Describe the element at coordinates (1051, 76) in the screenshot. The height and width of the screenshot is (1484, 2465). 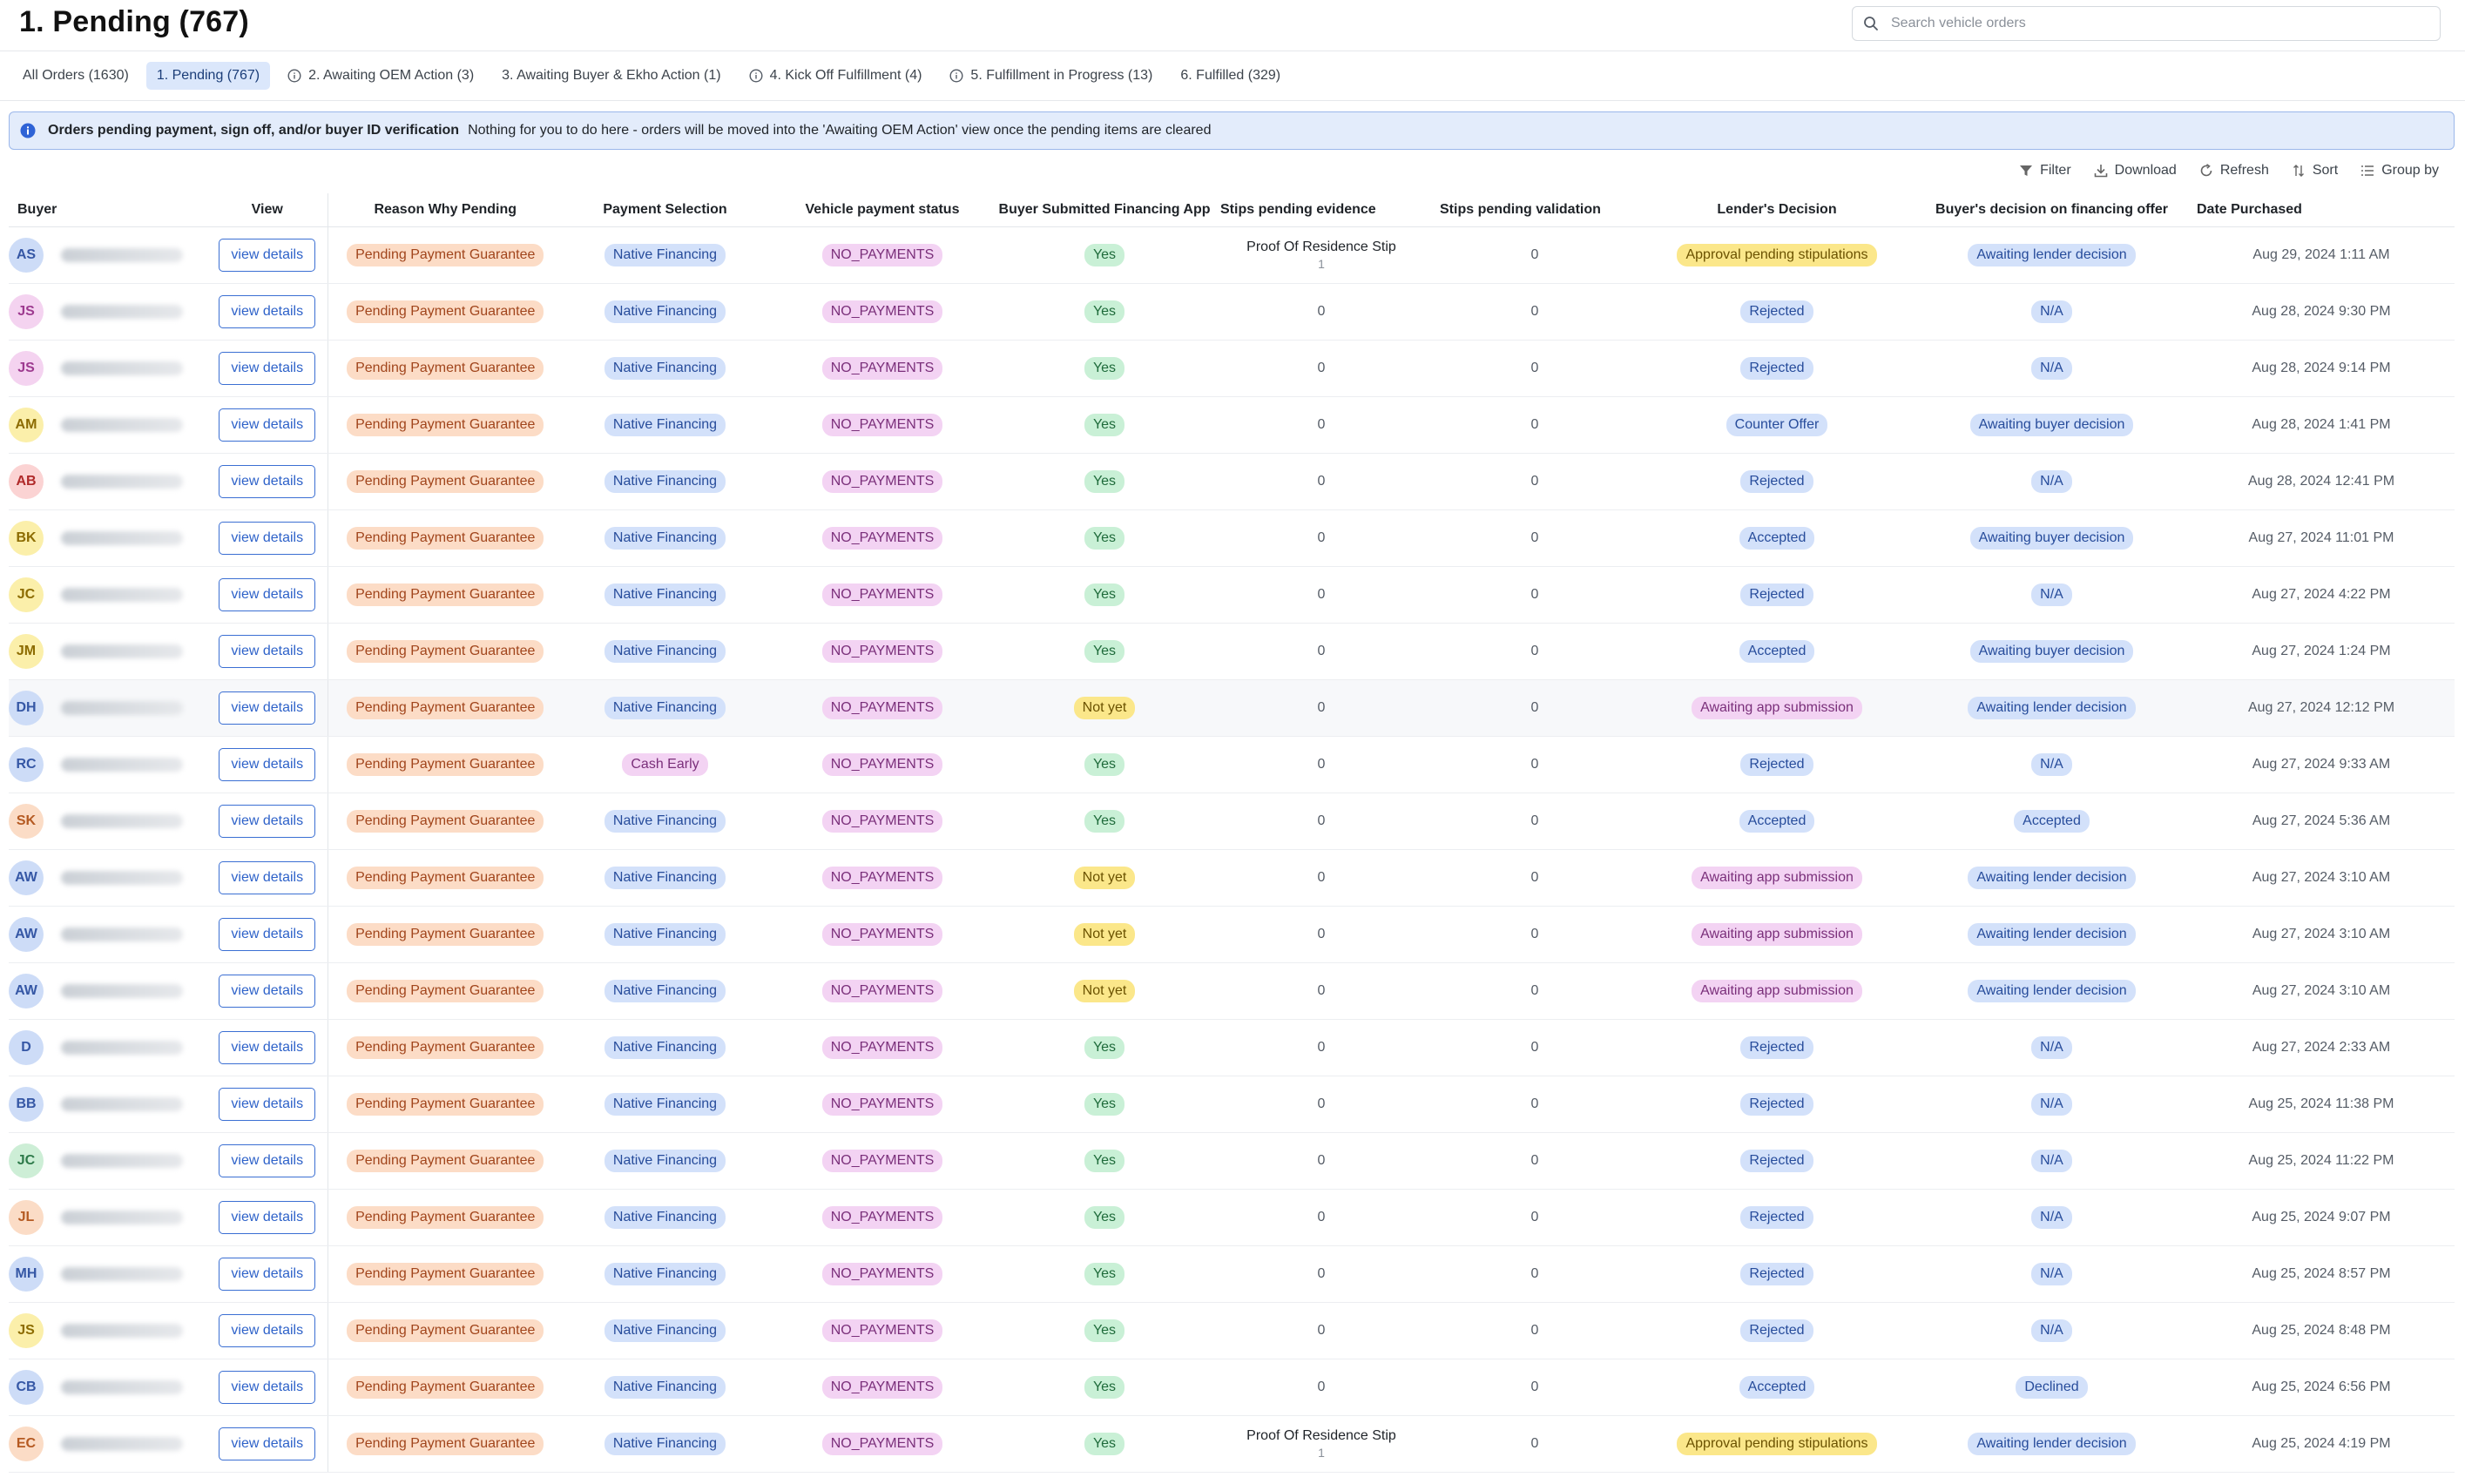
I see `tab-5: 5. Fulfillment in Progress (13)` at that location.